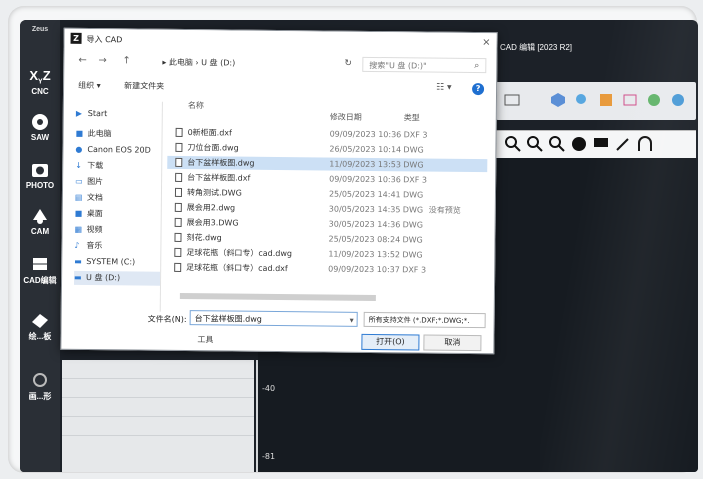 This screenshot has width=703, height=479. I want to click on file-name: 足球花瓶（斜口专）cad.dxf, so click(237, 268).